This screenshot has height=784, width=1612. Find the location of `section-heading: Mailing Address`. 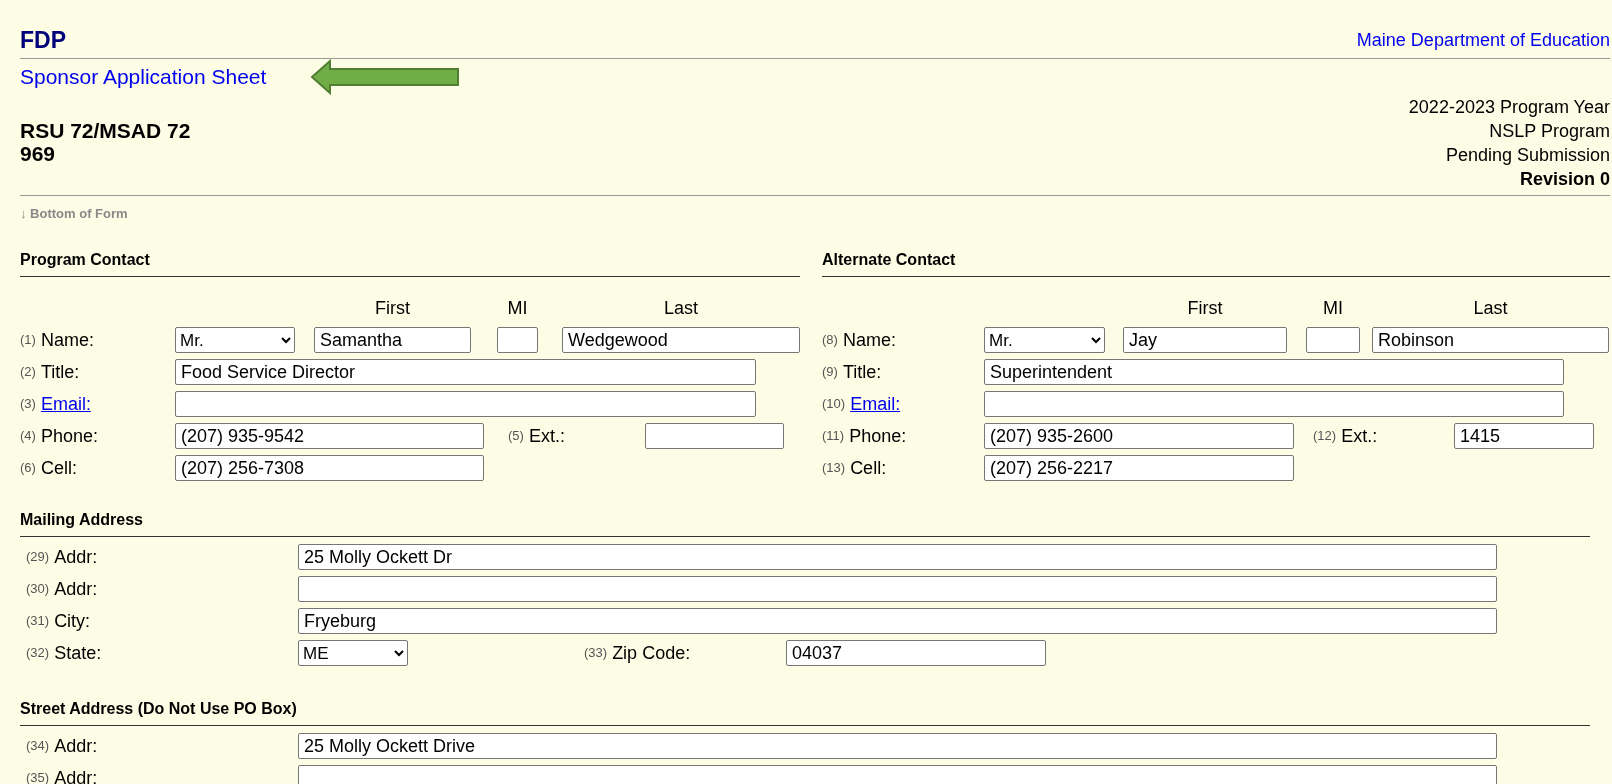

section-heading: Mailing Address is located at coordinates (805, 522).